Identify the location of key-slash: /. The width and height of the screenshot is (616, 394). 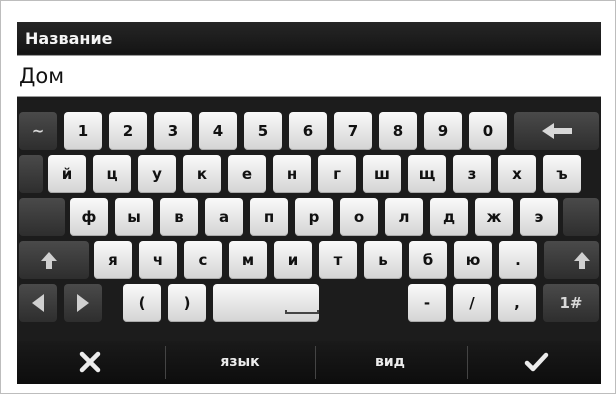
(472, 303).